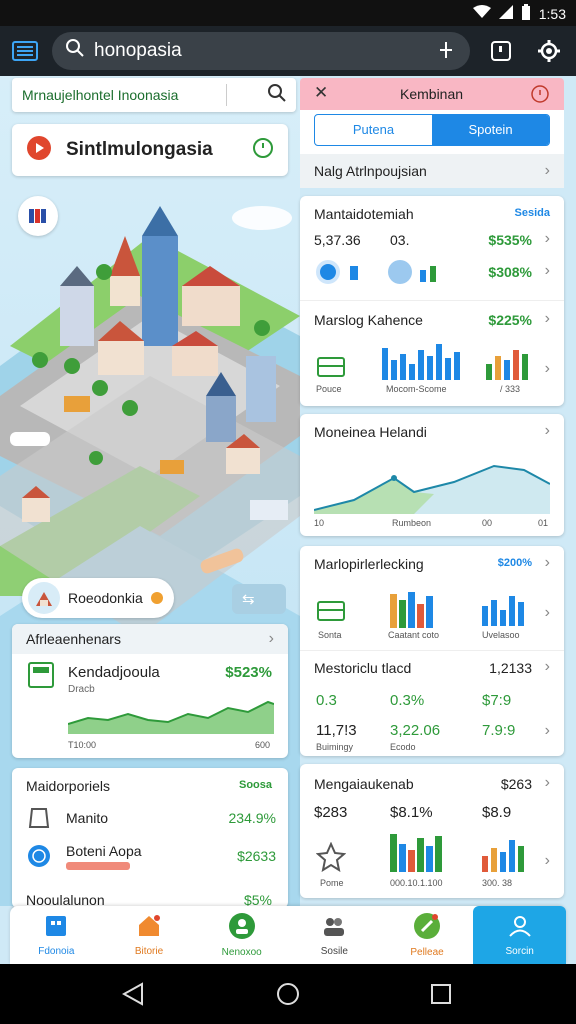  Describe the element at coordinates (151, 818) in the screenshot. I see `list-item: Manito 234.9%` at that location.